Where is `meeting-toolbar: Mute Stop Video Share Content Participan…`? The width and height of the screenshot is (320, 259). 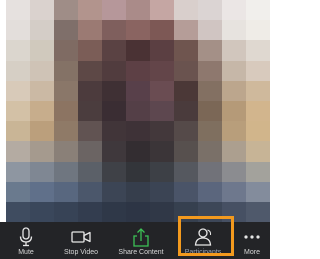 meeting-toolbar: Mute Stop Video Share Content Participan… is located at coordinates (135, 240).